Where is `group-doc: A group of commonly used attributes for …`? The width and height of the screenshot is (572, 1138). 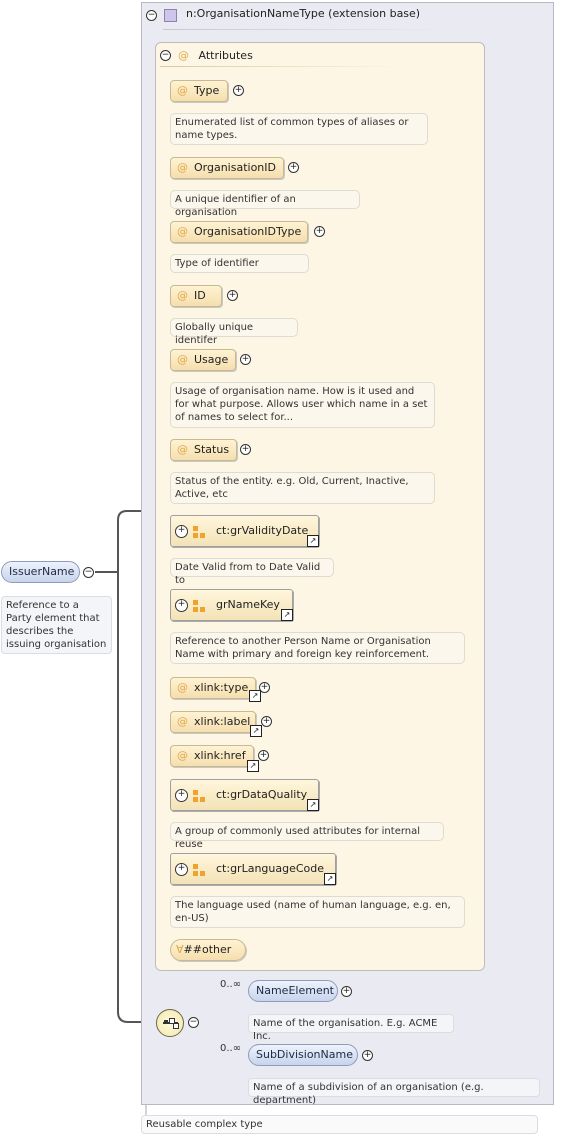 group-doc: A group of commonly used attributes for … is located at coordinates (307, 836).